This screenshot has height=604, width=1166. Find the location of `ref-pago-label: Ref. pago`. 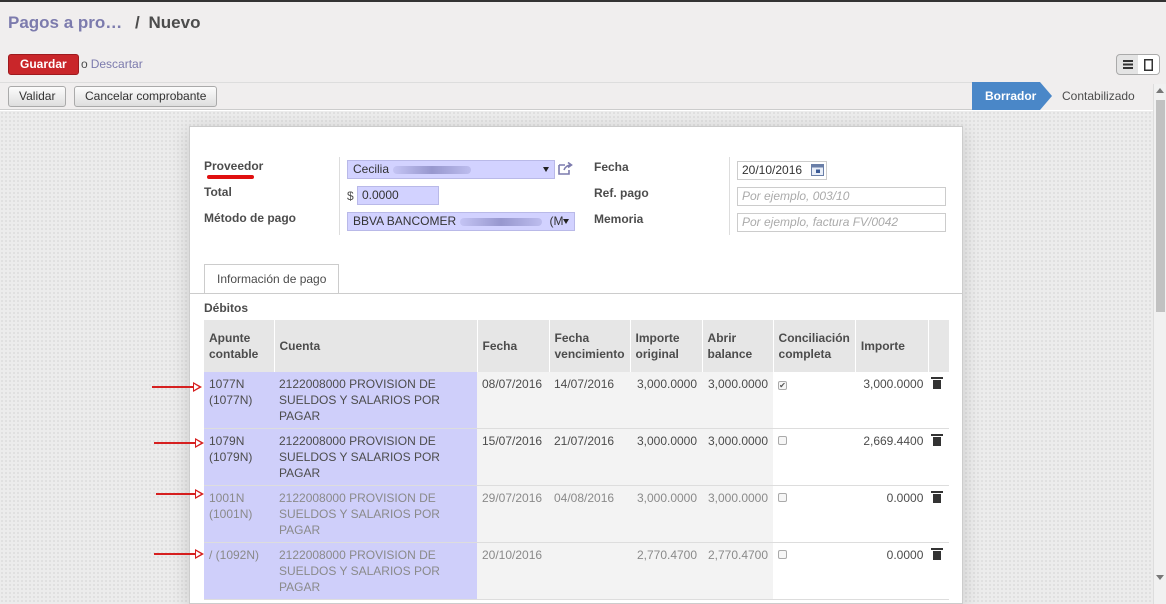

ref-pago-label: Ref. pago is located at coordinates (621, 193).